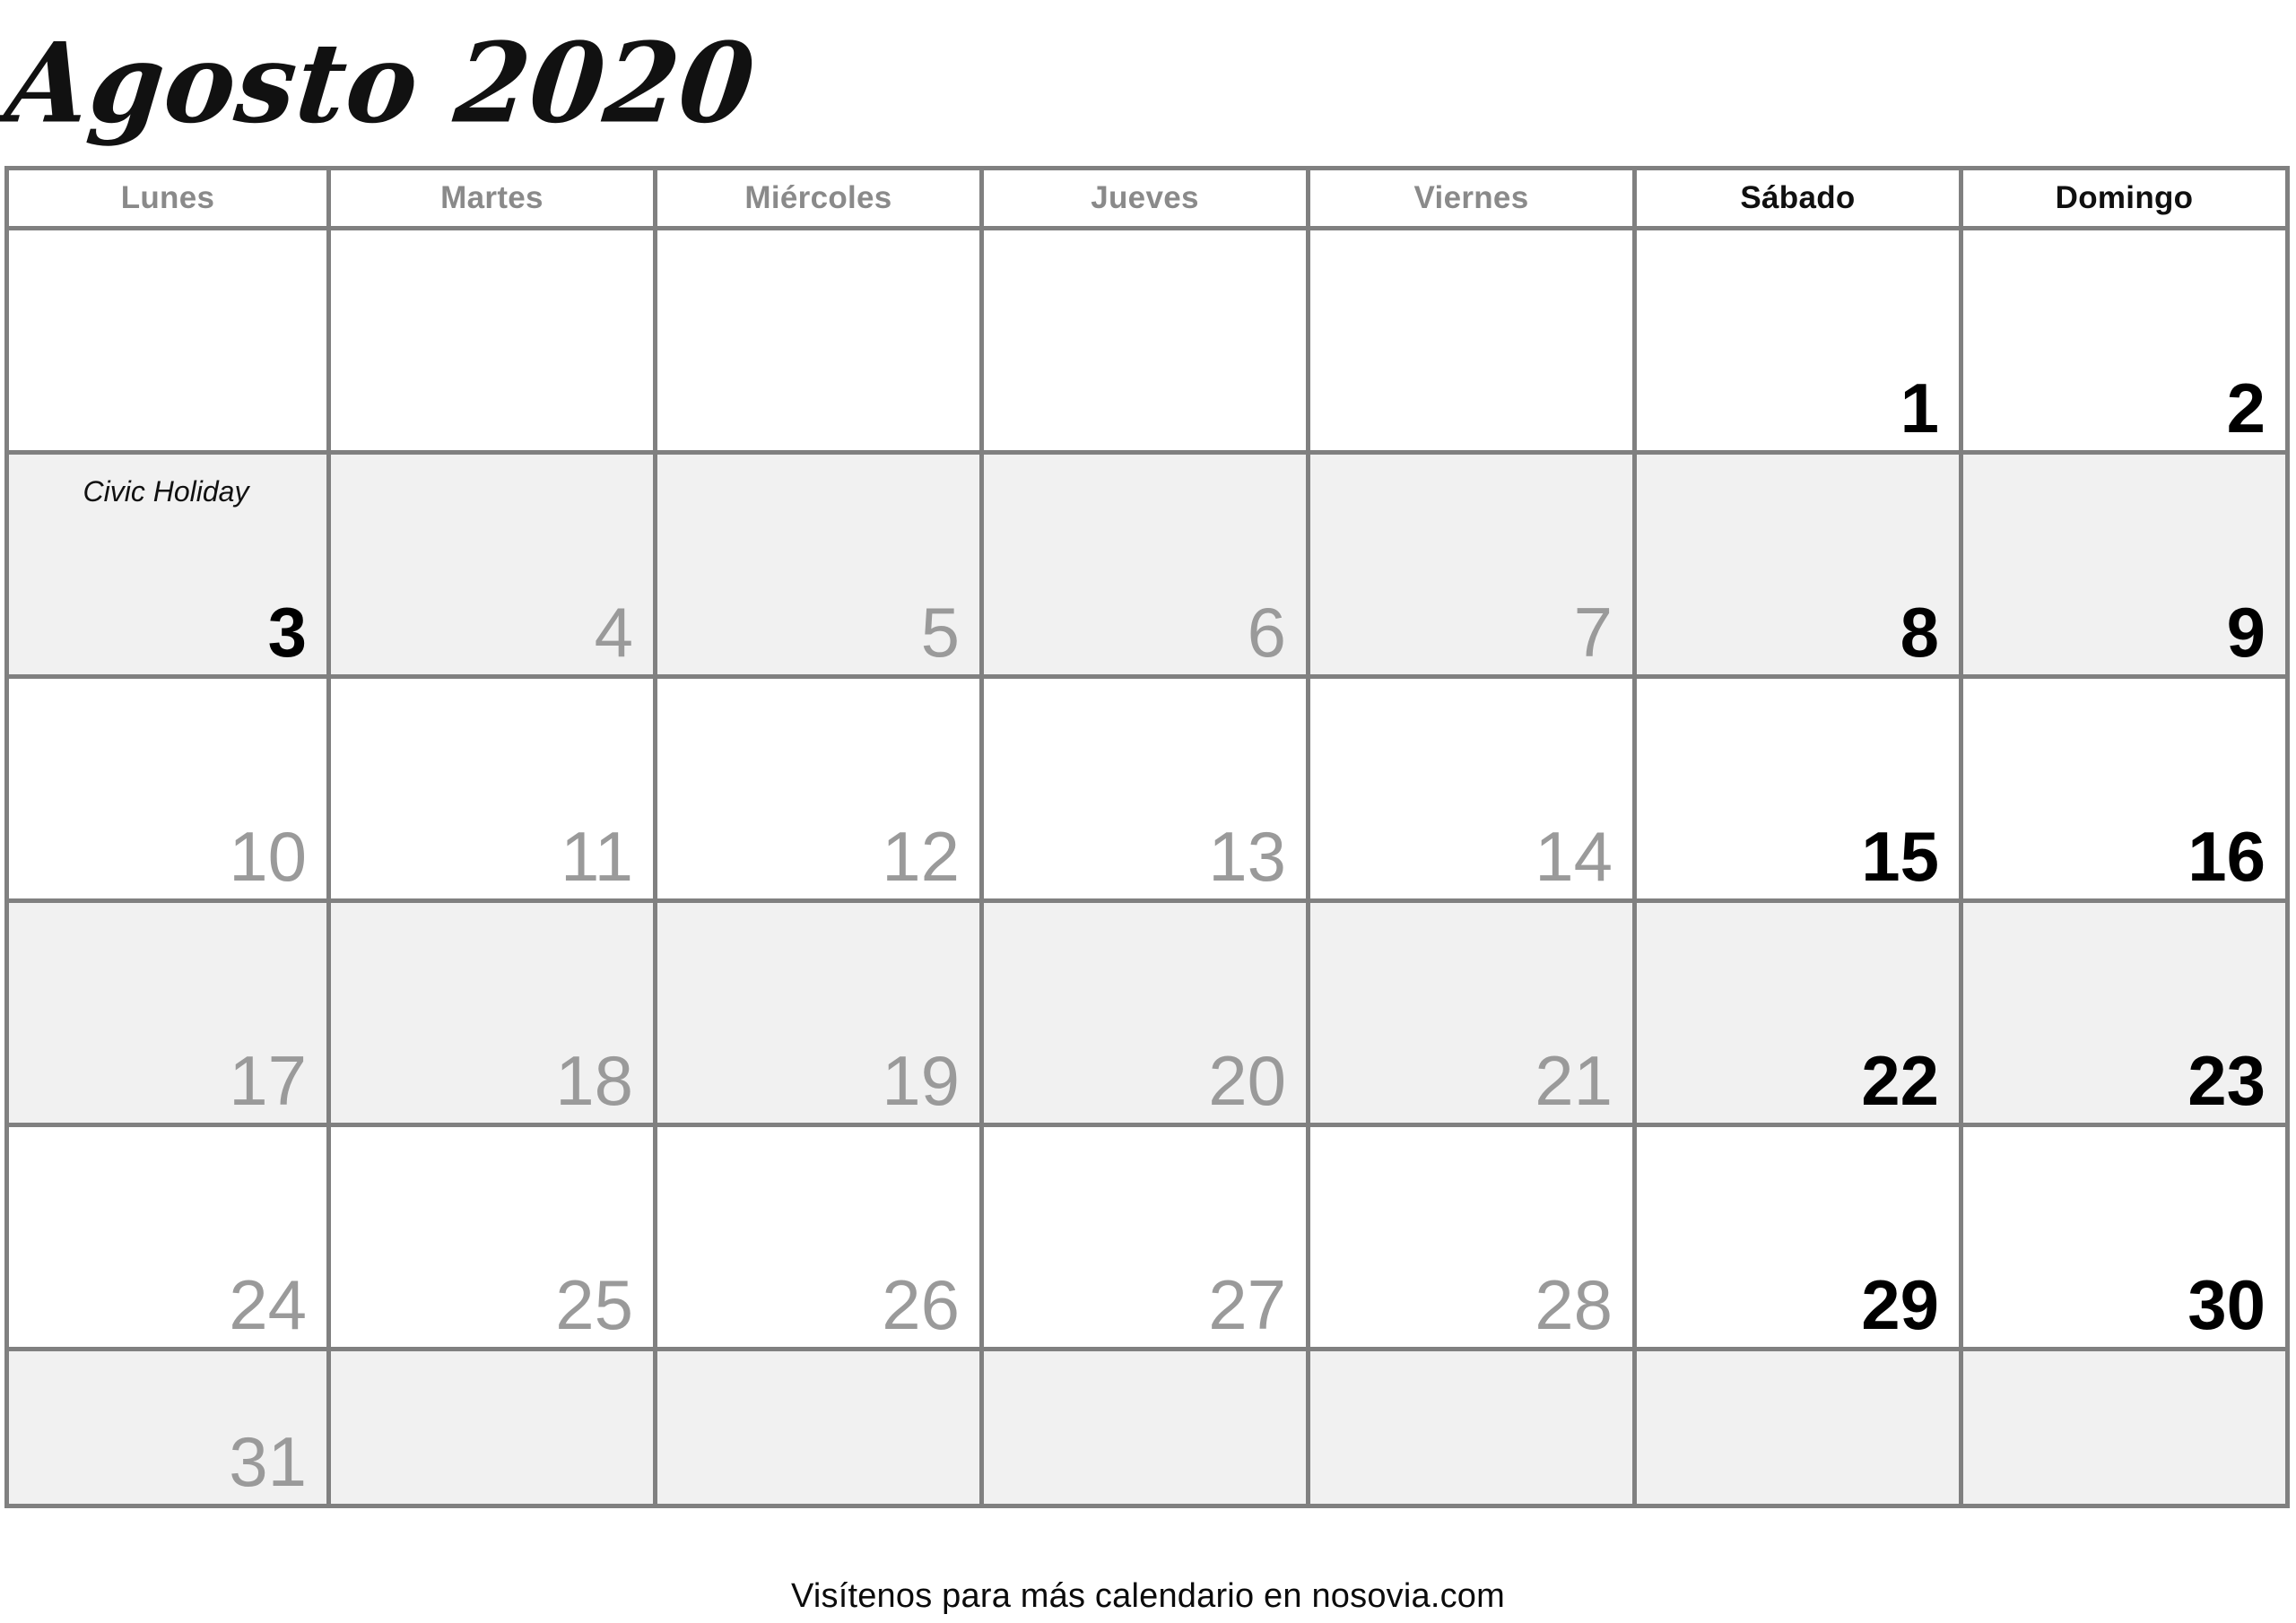 The image size is (2296, 1623). I want to click on day-cell-inner: 17, so click(167, 1013).